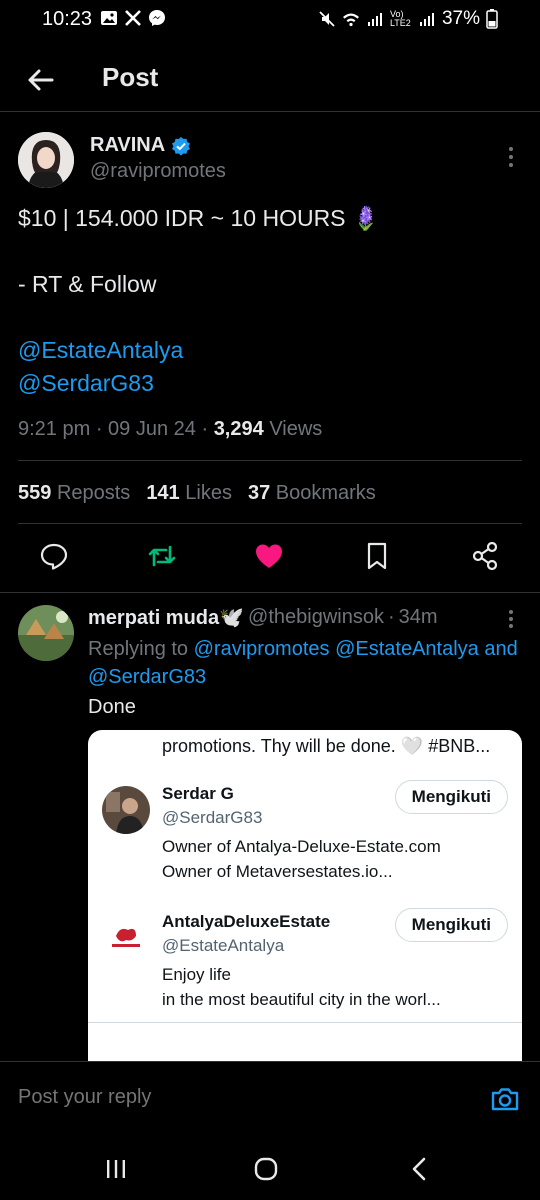 The height and width of the screenshot is (1200, 540). Describe the element at coordinates (40, 80) in the screenshot. I see `arrow-left-icon` at that location.